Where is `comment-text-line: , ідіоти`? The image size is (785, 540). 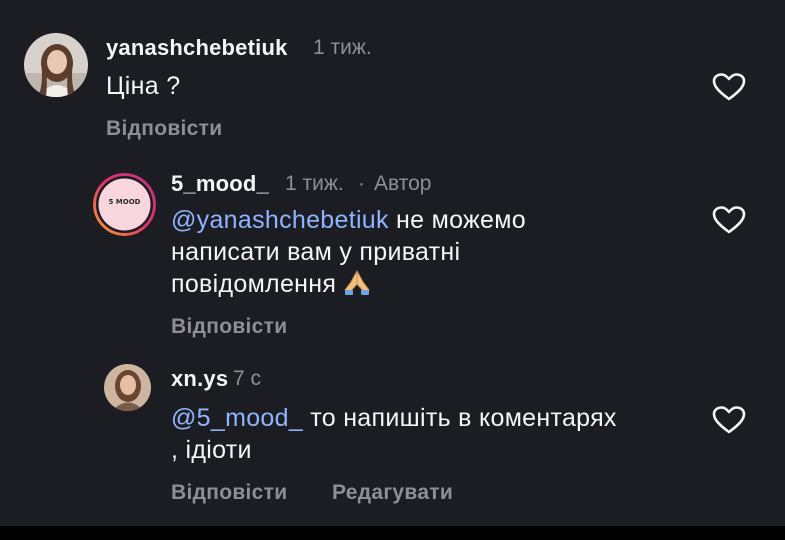
comment-text-line: , ідіоти is located at coordinates (211, 450).